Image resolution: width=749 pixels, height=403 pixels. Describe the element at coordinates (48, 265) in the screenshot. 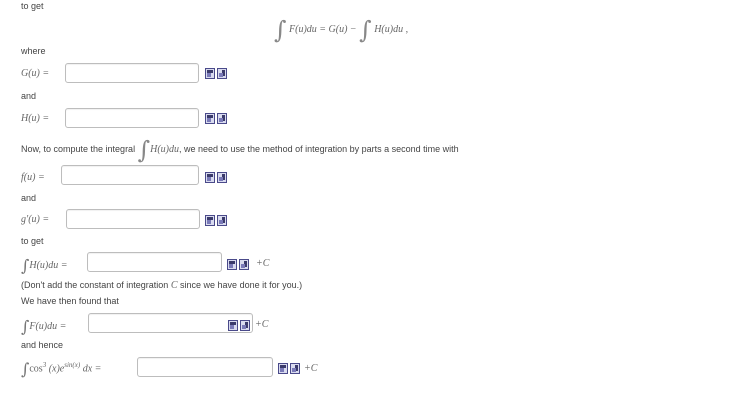

I see `int-h-text: H(u)du =` at that location.